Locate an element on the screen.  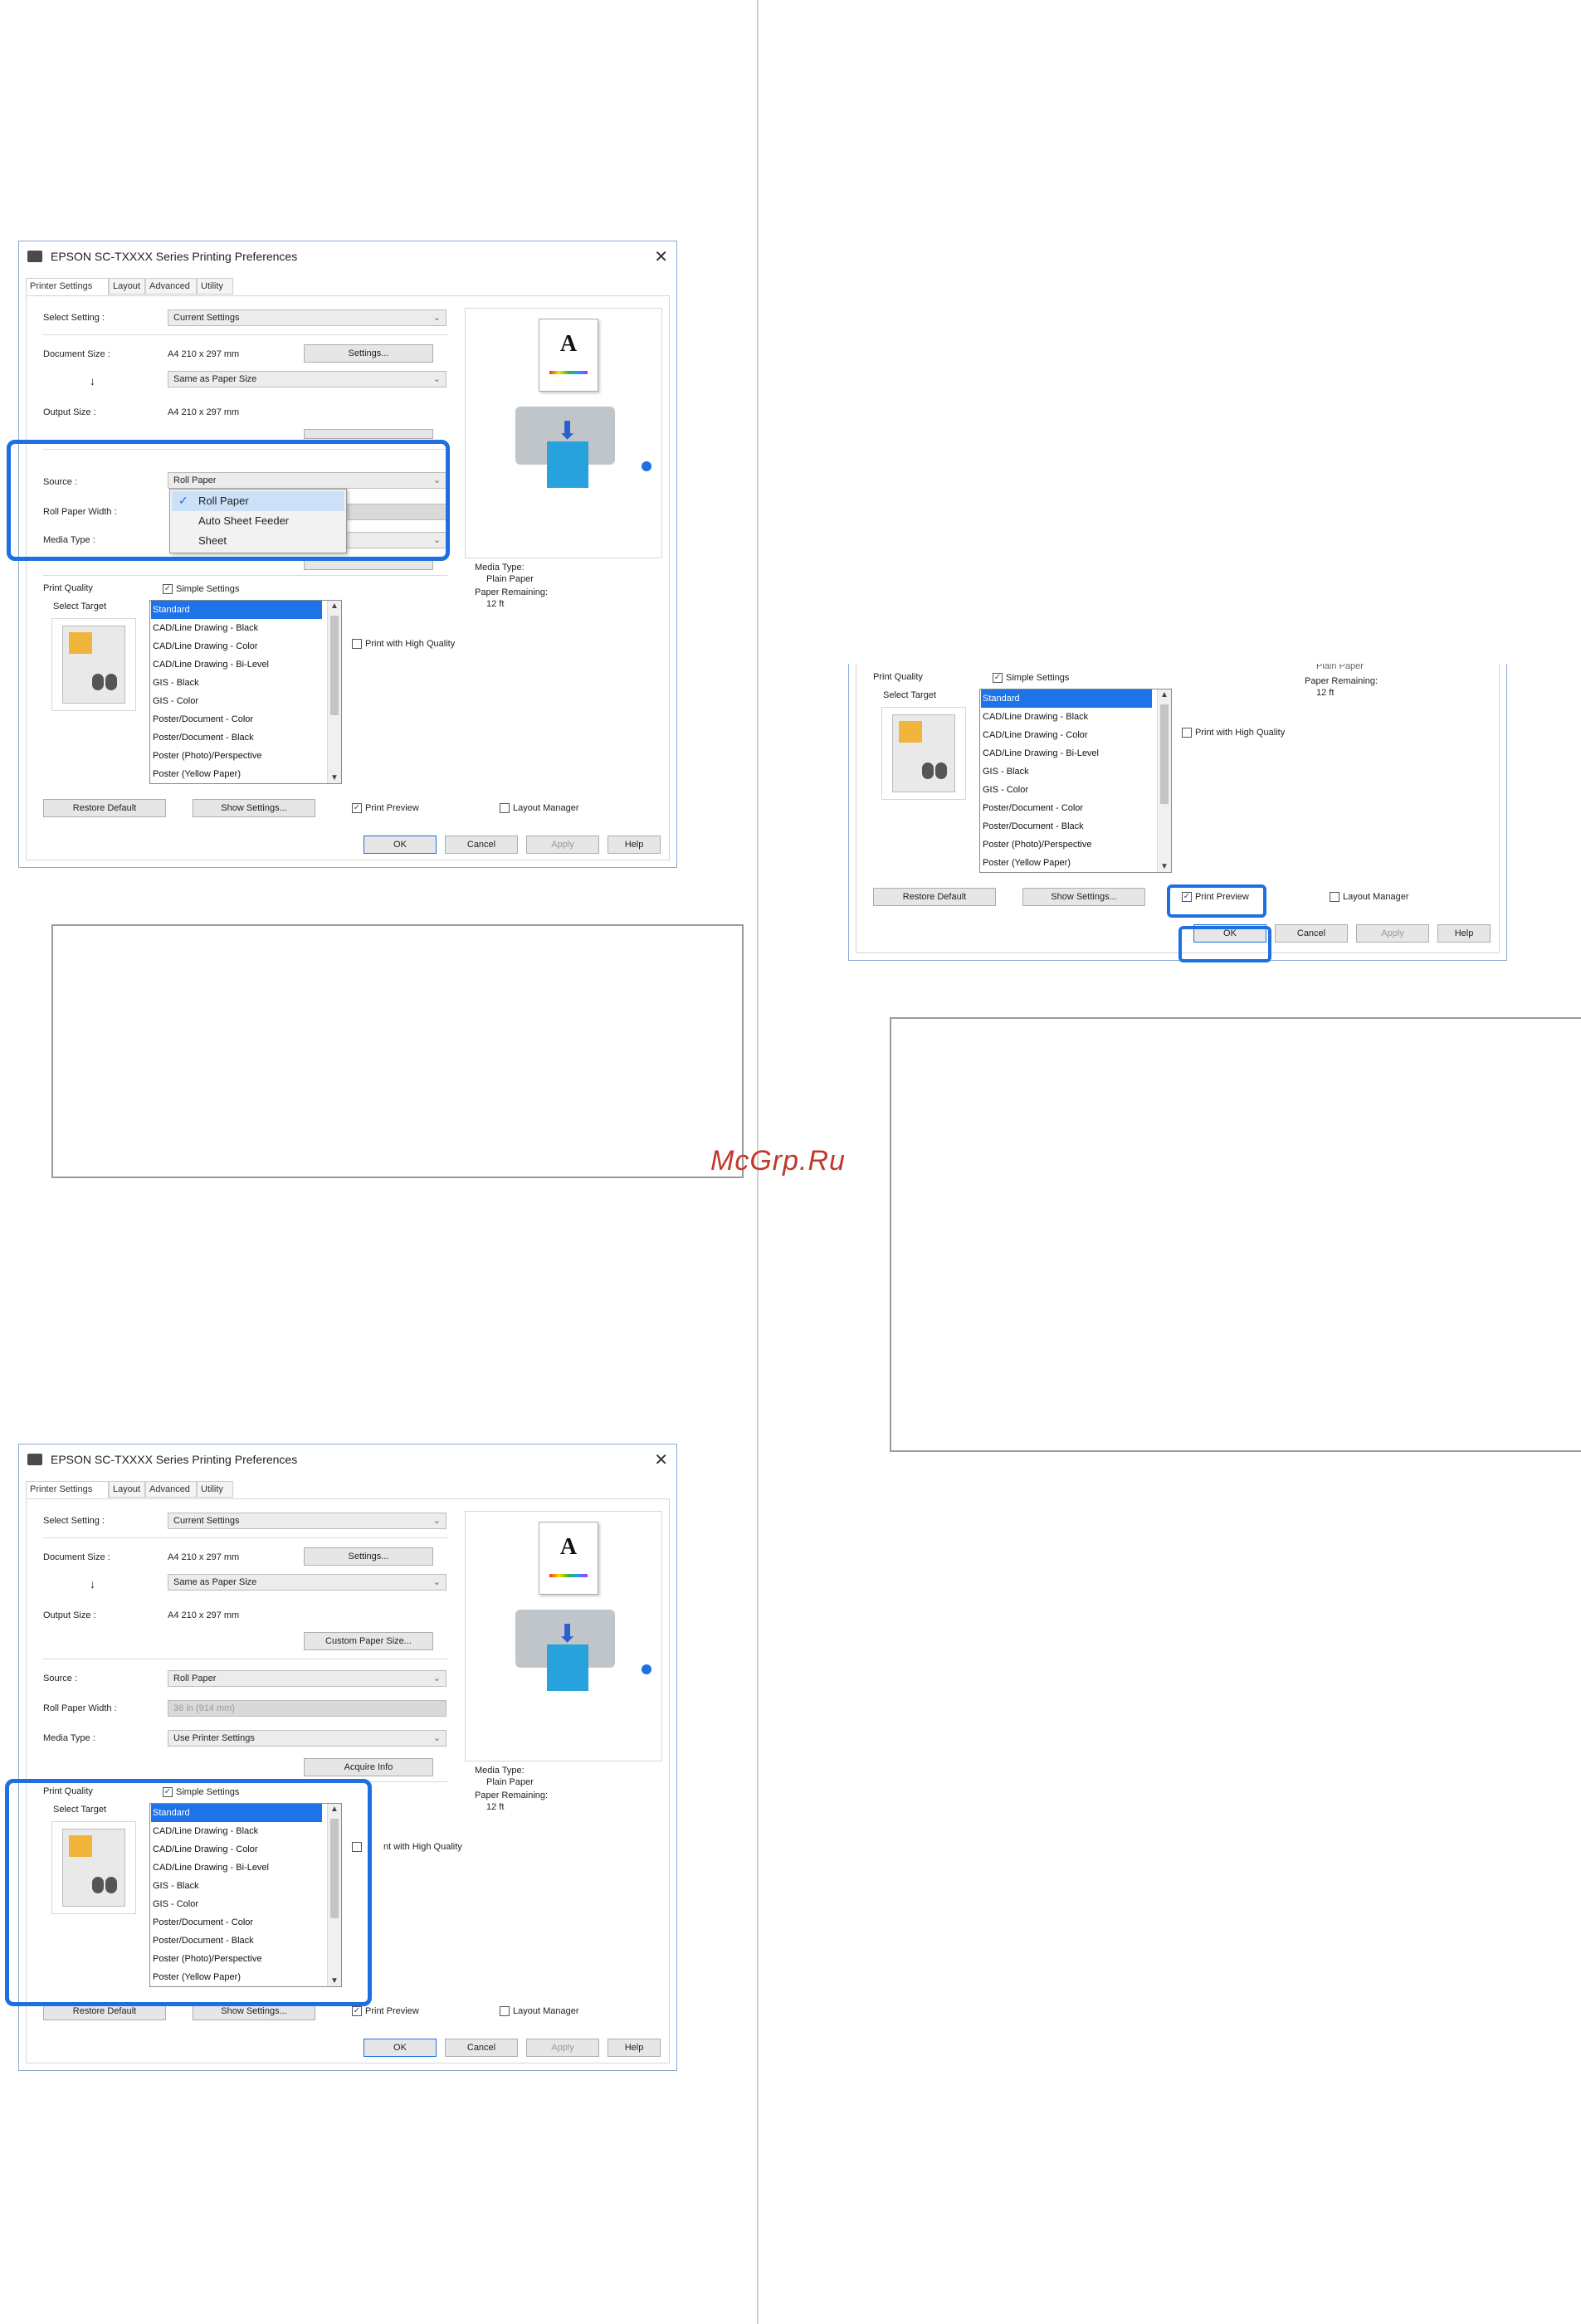
media-type-label: Media Type : is located at coordinates (69, 1738).